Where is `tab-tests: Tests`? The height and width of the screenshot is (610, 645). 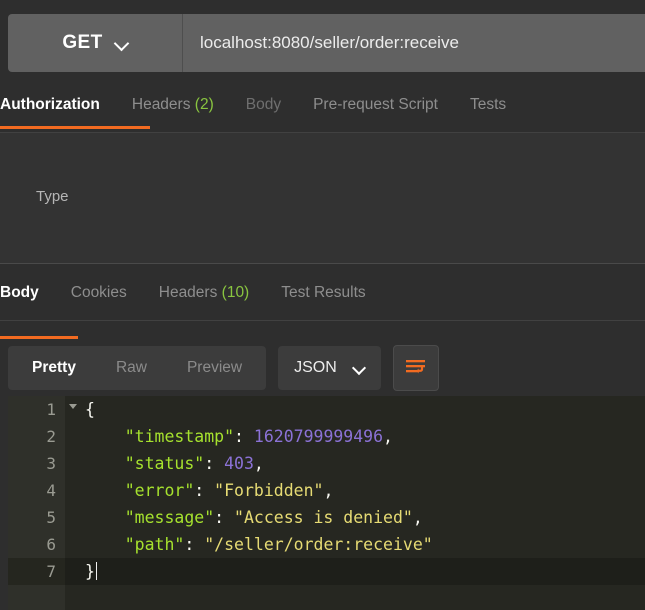
tab-tests: Tests is located at coordinates (488, 109).